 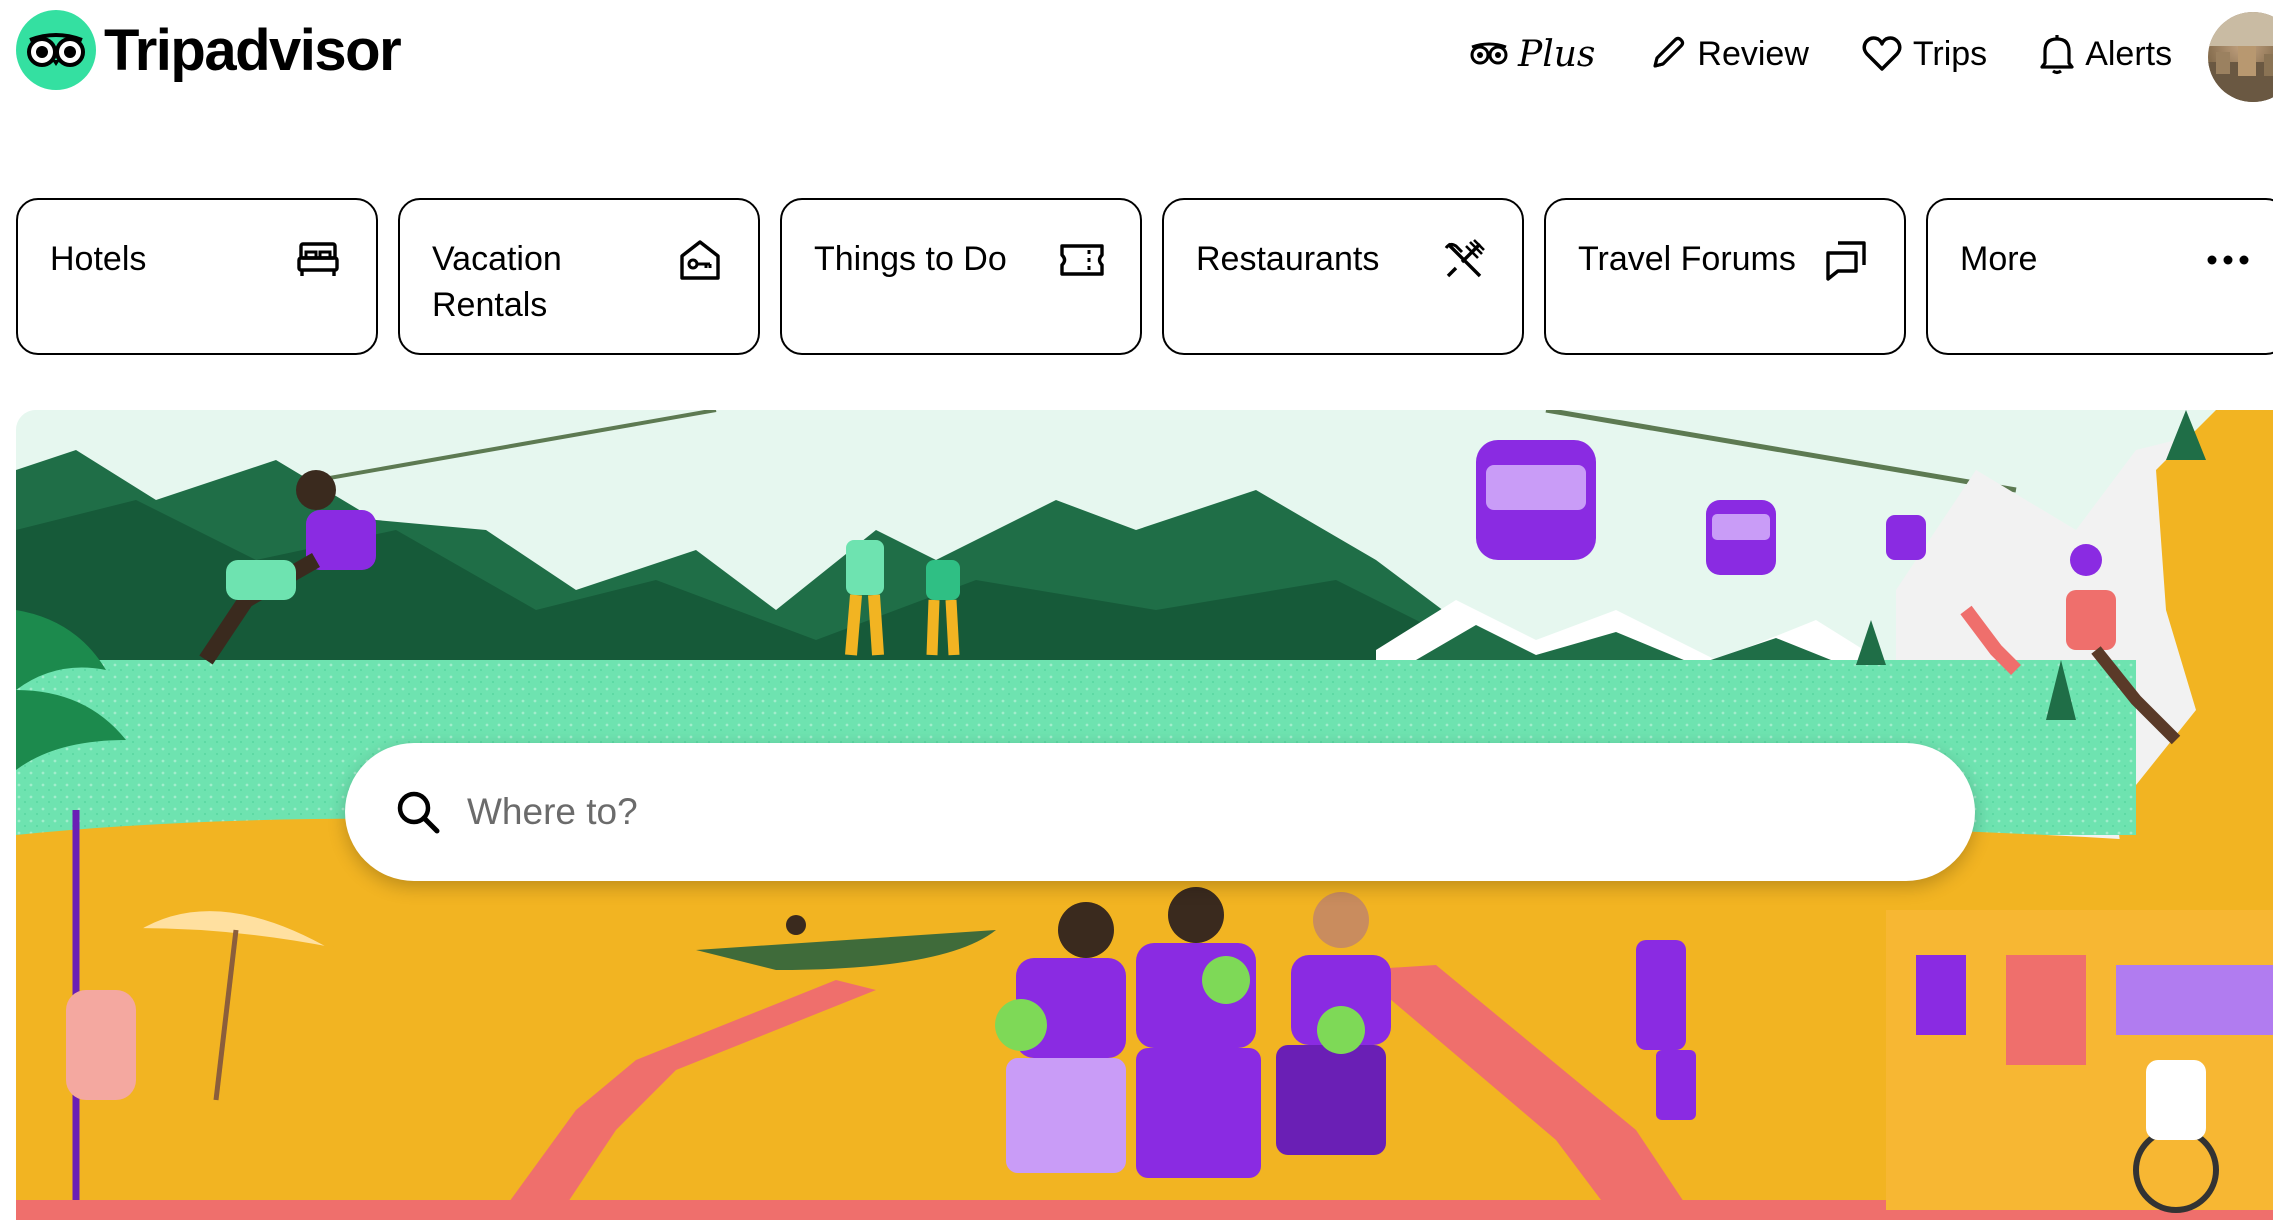 What do you see at coordinates (1165, 812) in the screenshot?
I see `search-input` at bounding box center [1165, 812].